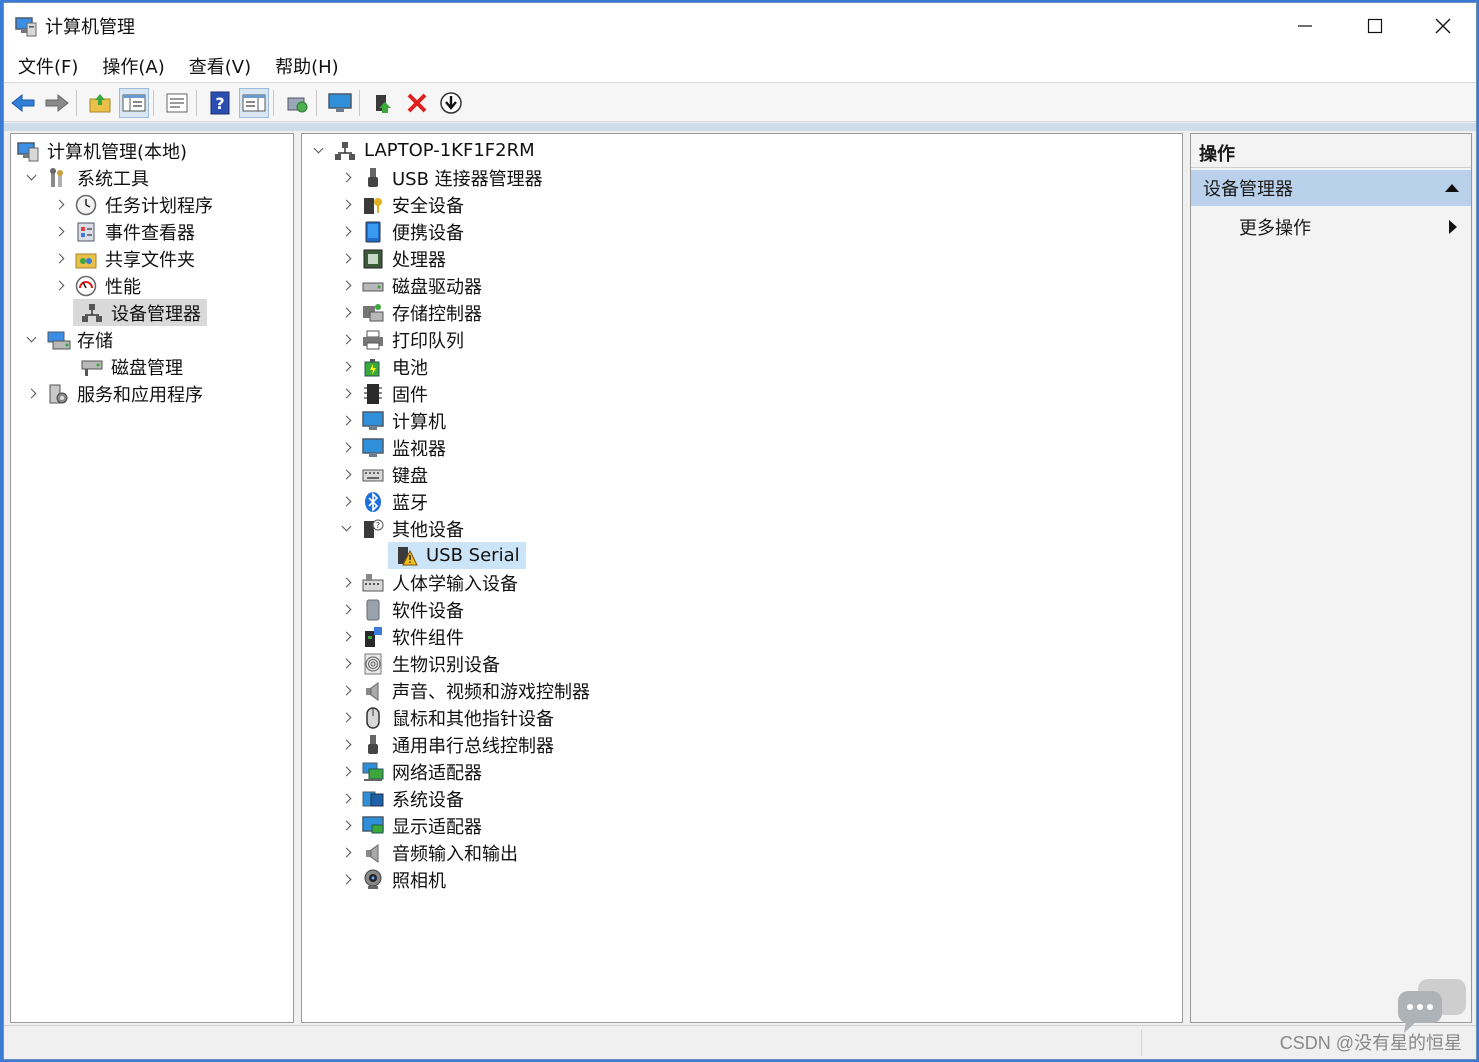 The height and width of the screenshot is (1062, 1479). I want to click on device-category-item: 通用串行总线控制器, so click(447, 744).